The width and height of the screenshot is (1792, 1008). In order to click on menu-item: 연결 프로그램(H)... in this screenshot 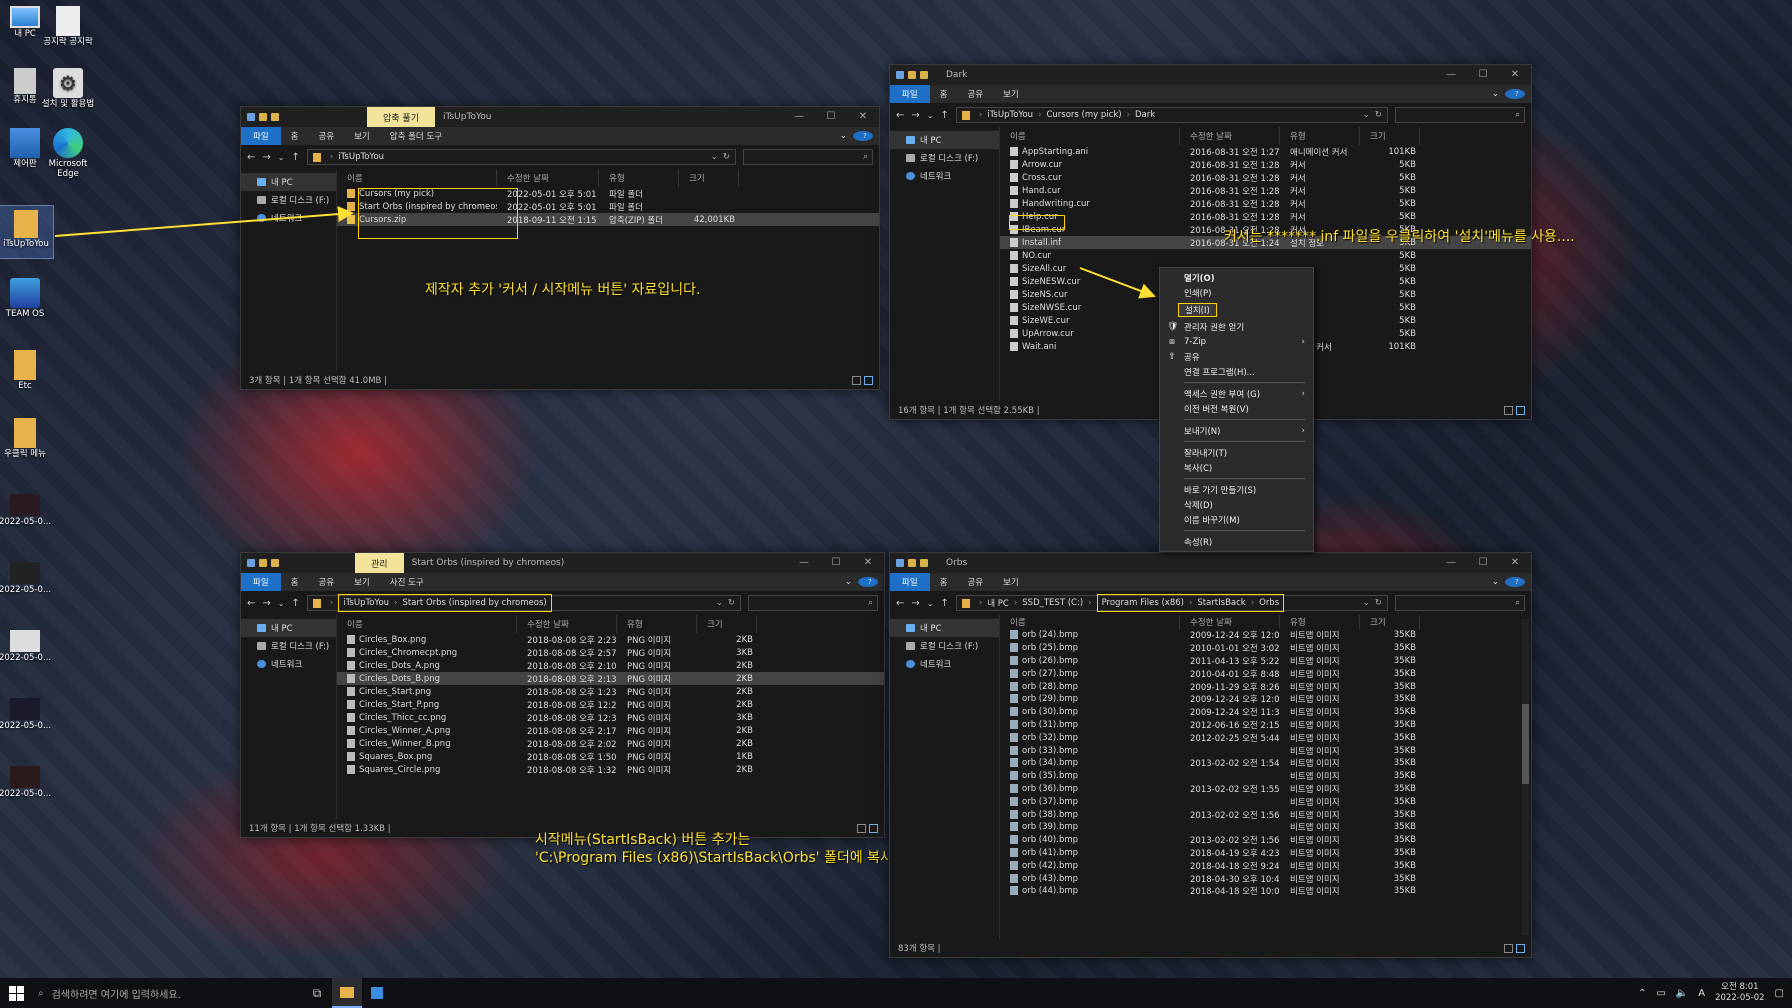, I will do `click(1236, 371)`.